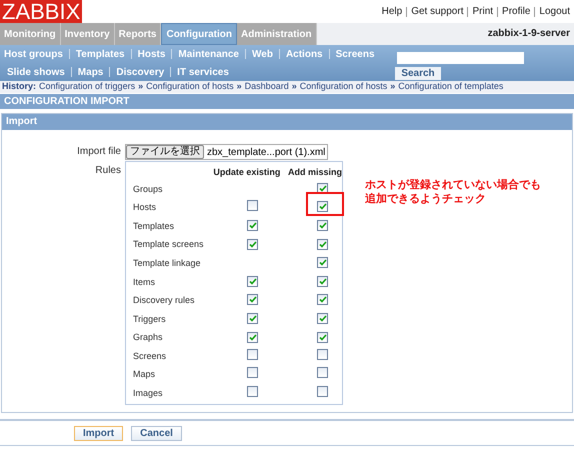 This screenshot has height=449, width=574. What do you see at coordinates (87, 34) in the screenshot?
I see `main-tab: Inventory` at bounding box center [87, 34].